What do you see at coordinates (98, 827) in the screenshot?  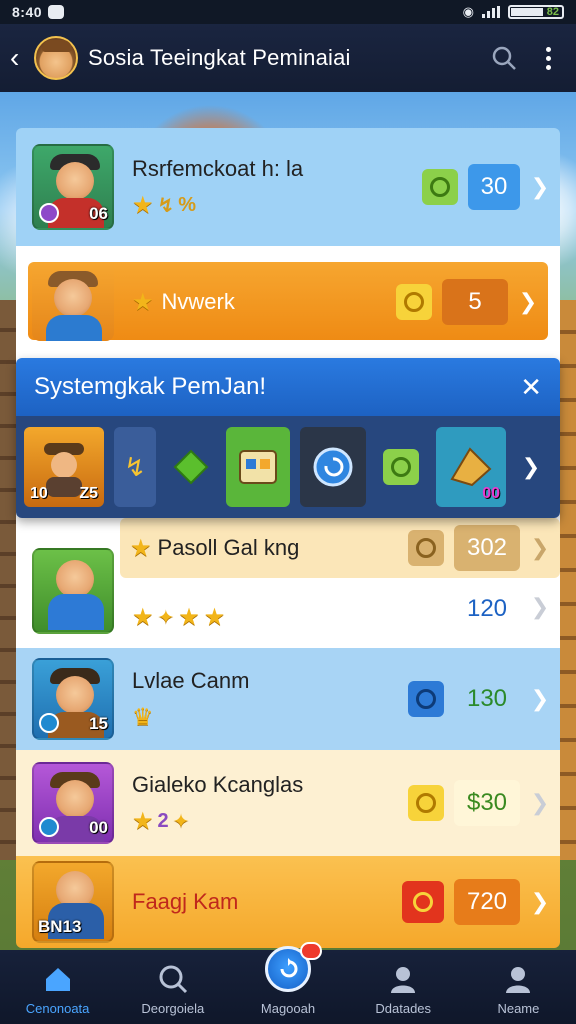 I see `level-label: 00` at bounding box center [98, 827].